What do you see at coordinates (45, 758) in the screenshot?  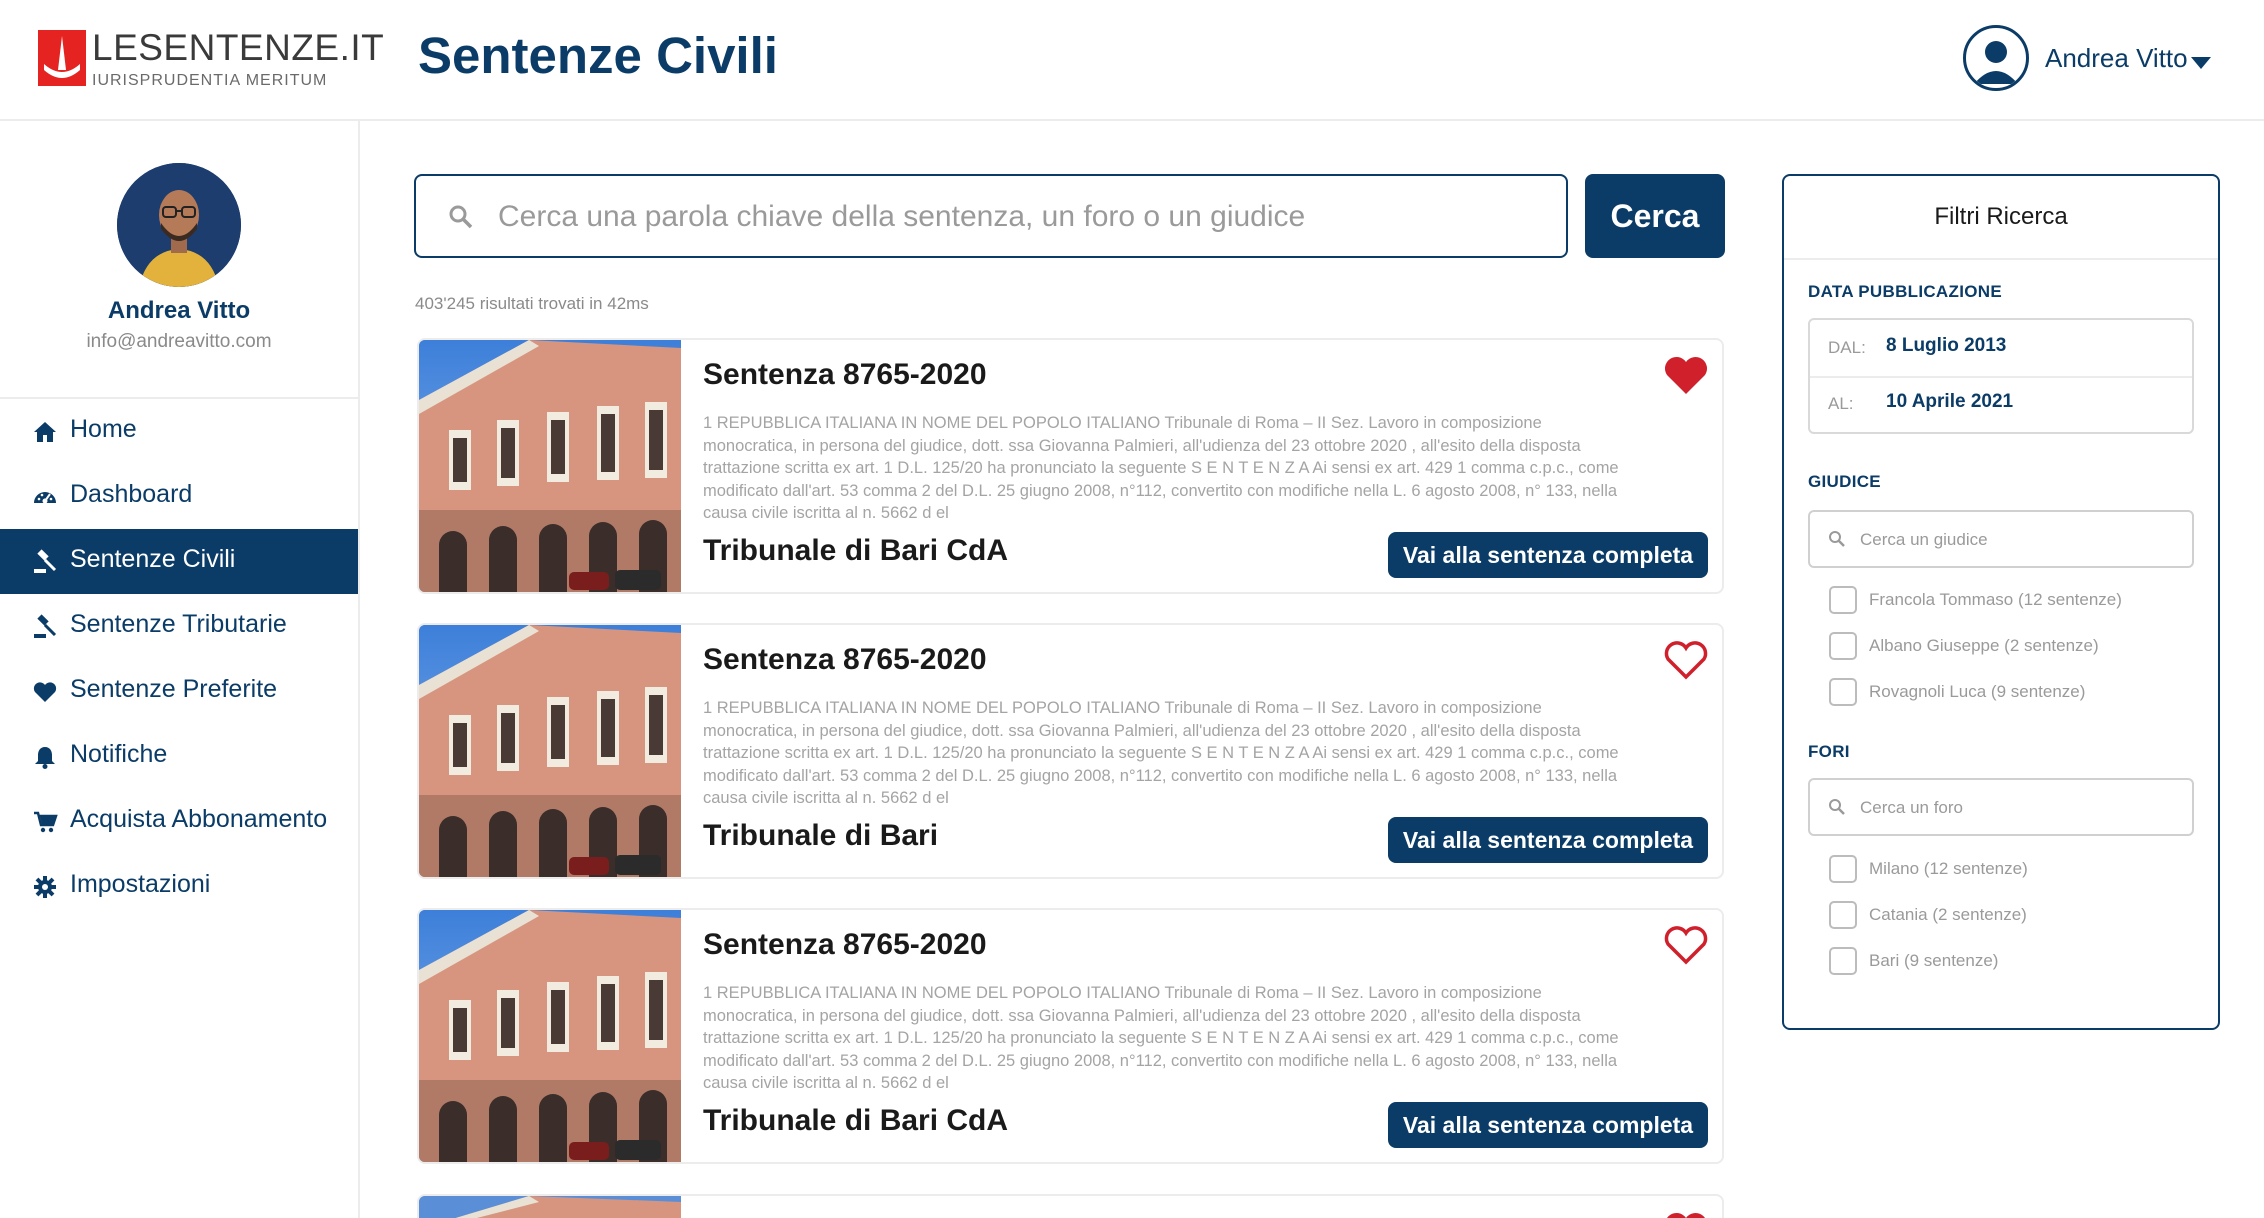 I see `bell-icon` at bounding box center [45, 758].